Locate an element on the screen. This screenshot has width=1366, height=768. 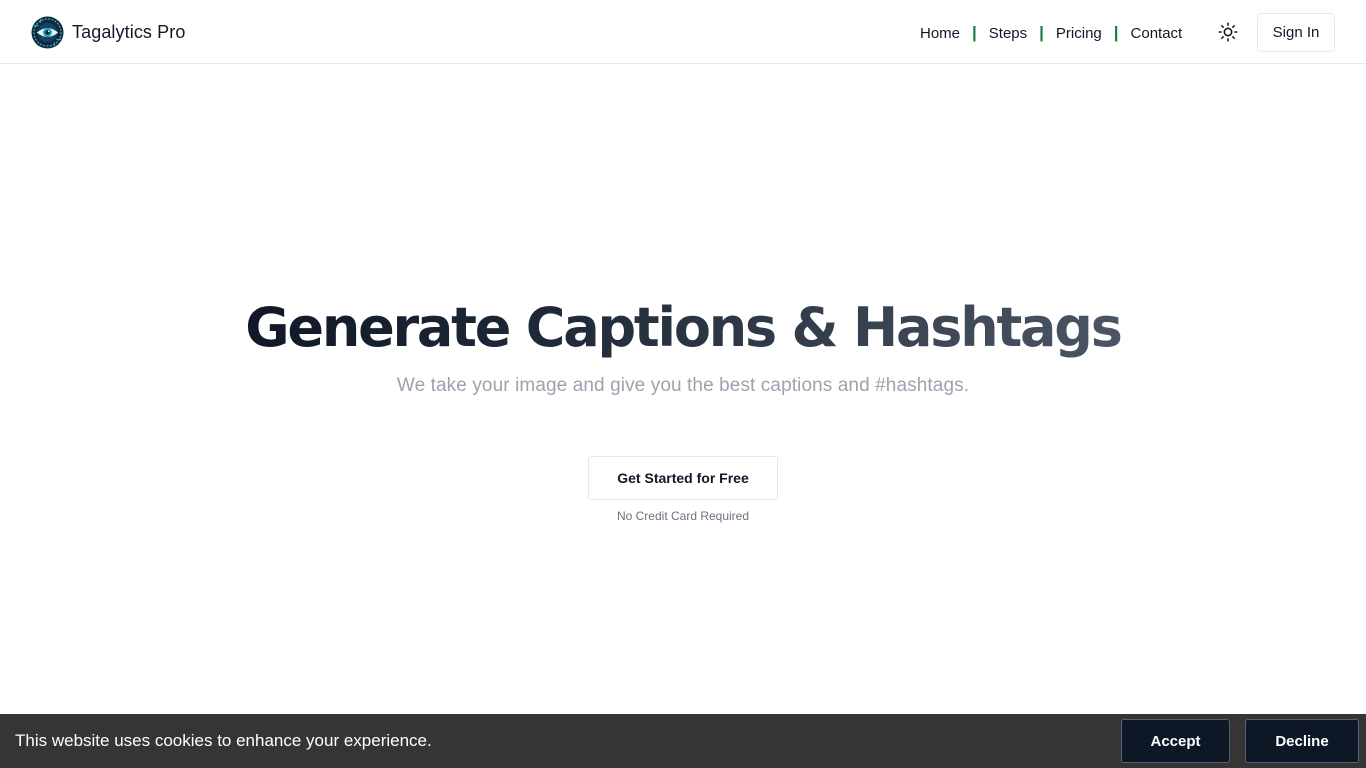
get-started-button: Get Started for Free is located at coordinates (683, 478).